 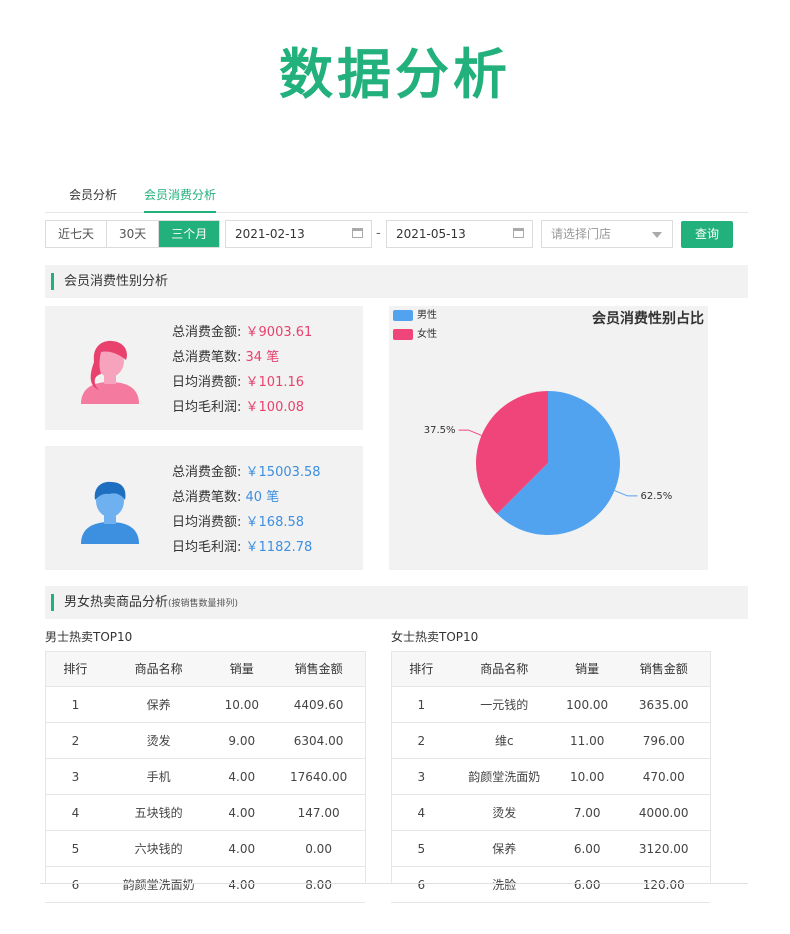 I want to click on chevron-down-icon, so click(x=657, y=235).